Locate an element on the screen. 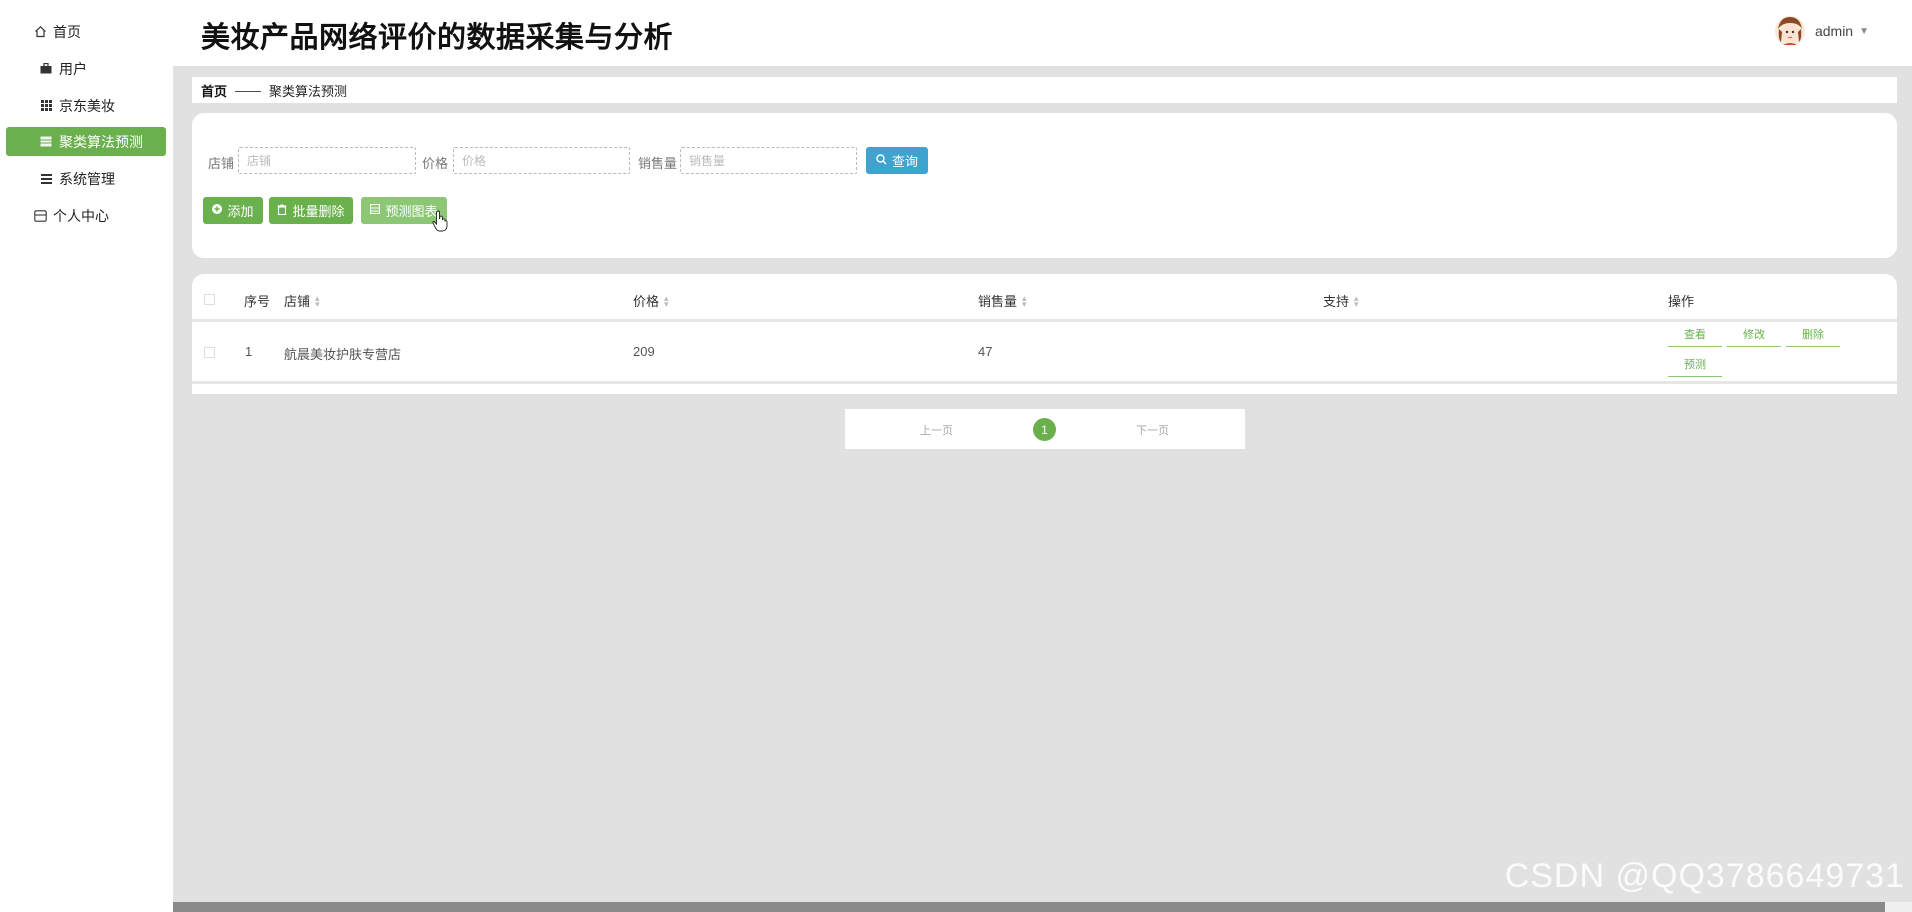  chevron-down-icon: ▼ is located at coordinates (1864, 31).